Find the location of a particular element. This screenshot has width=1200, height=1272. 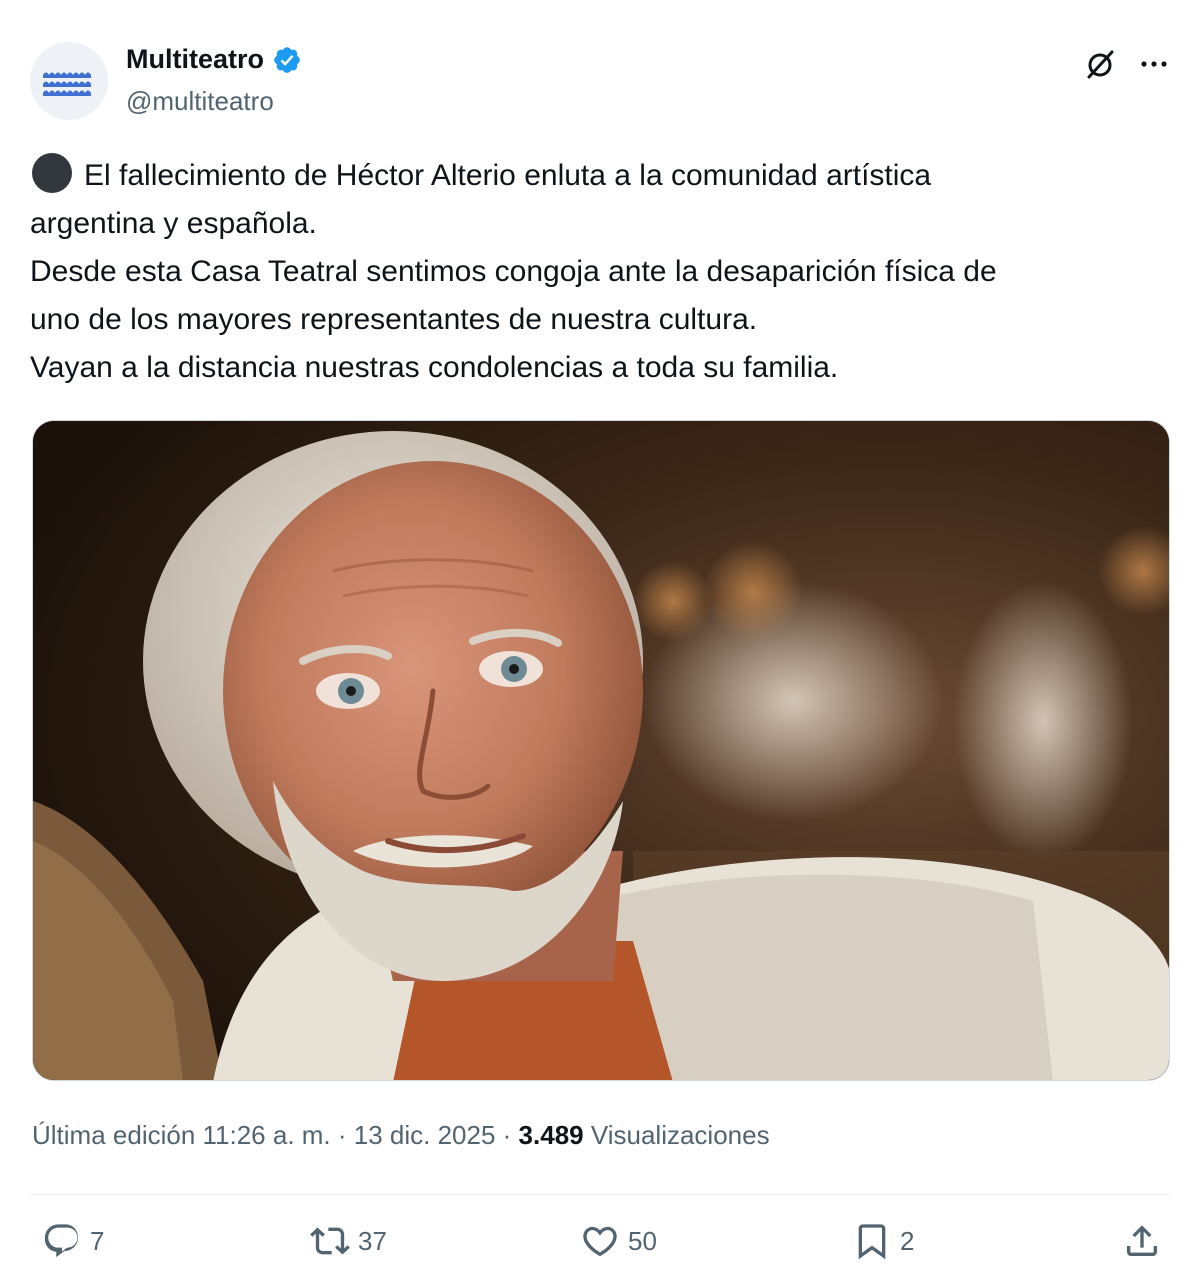

grok-slash-circle-icon is located at coordinates (1100, 64).